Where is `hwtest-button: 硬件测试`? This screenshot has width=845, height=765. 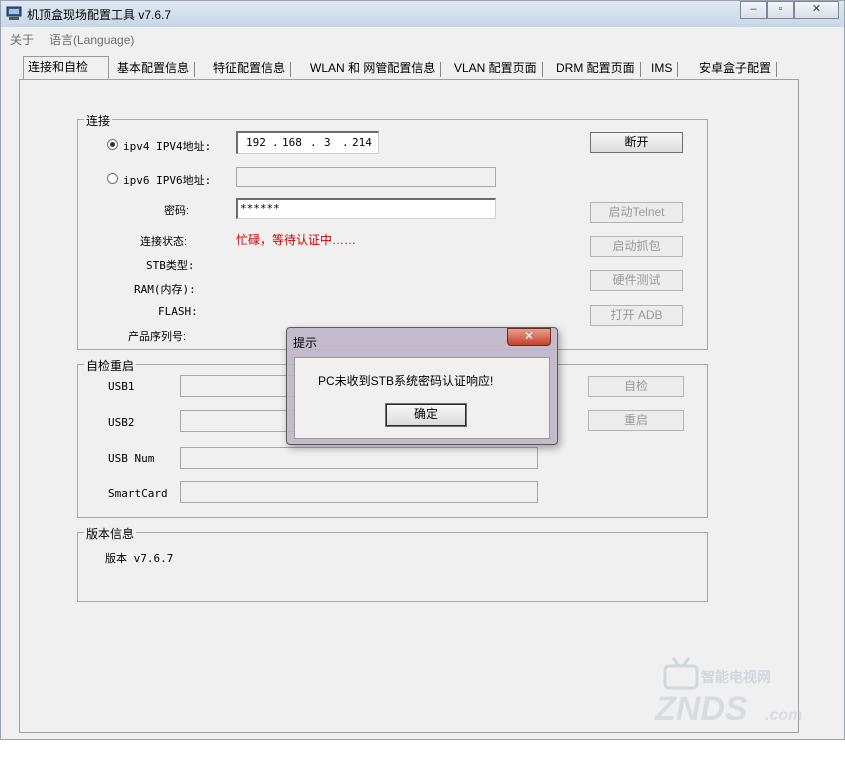
hwtest-button: 硬件测试 is located at coordinates (636, 280).